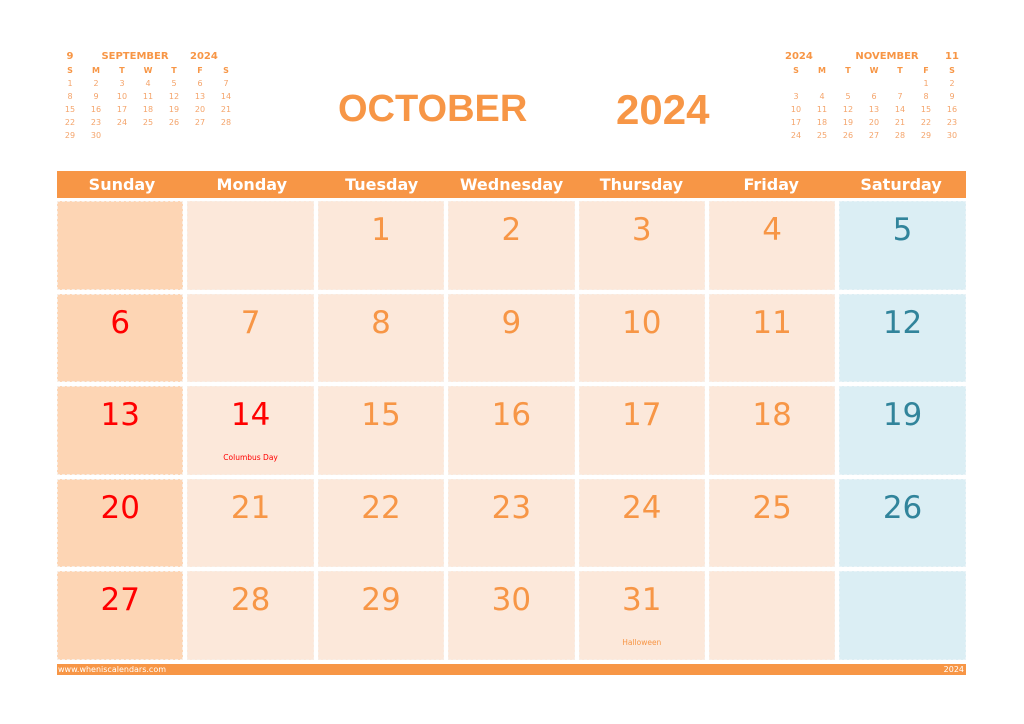 The width and height of the screenshot is (1024, 724). Describe the element at coordinates (250, 600) in the screenshot. I see `day-number: 28` at that location.